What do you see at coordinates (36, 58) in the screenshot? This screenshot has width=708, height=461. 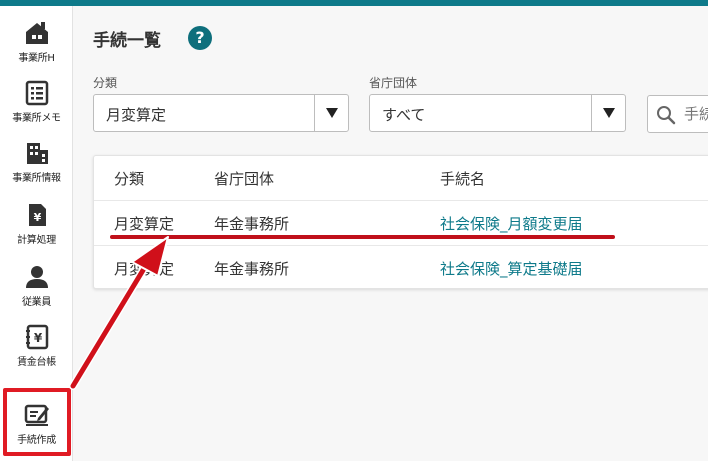 I see `sidebar-item-label: 事業所H` at bounding box center [36, 58].